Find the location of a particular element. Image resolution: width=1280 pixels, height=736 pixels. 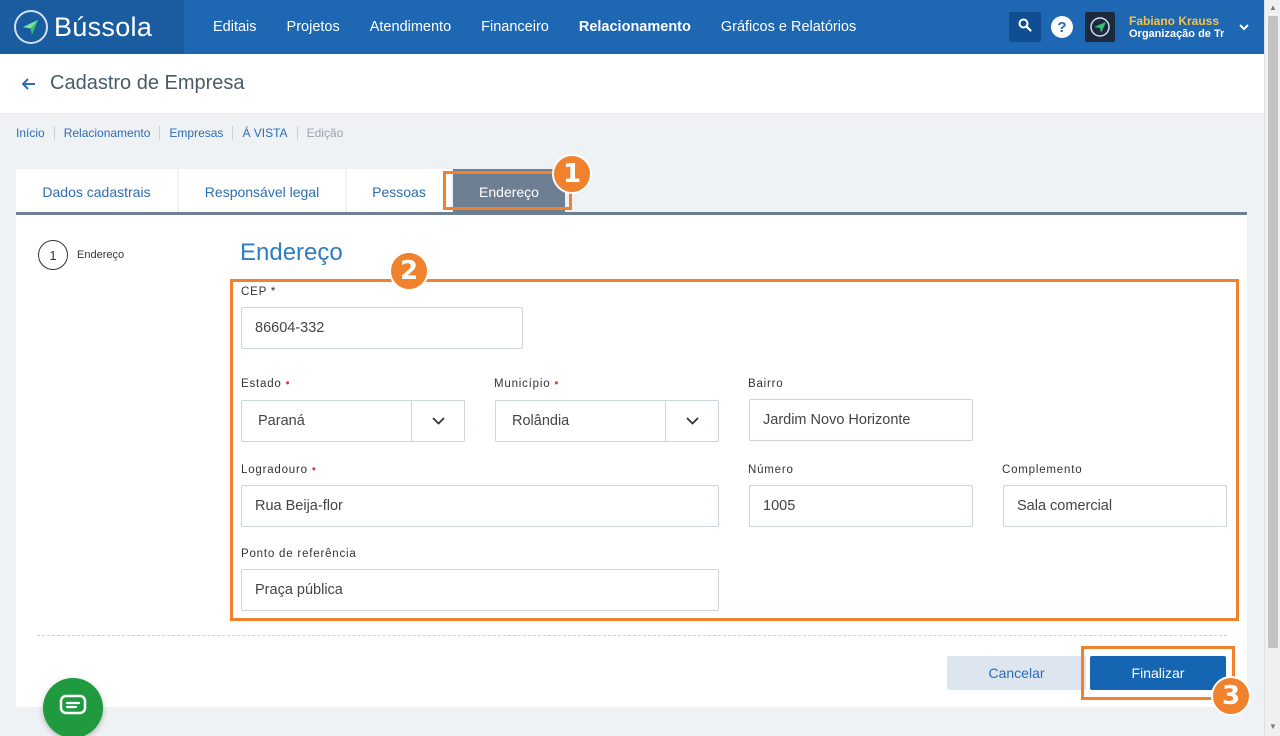

section-title: Endereço is located at coordinates (291, 252).